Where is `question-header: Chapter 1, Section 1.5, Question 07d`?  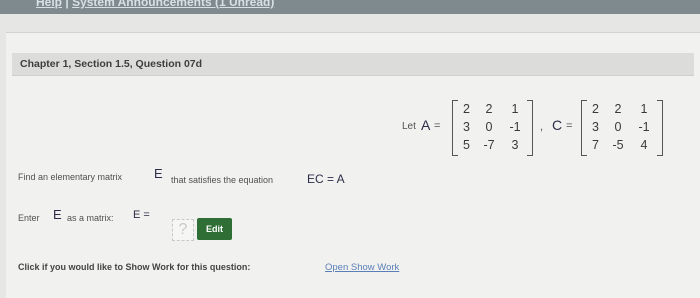 question-header: Chapter 1, Section 1.5, Question 07d is located at coordinates (353, 64).